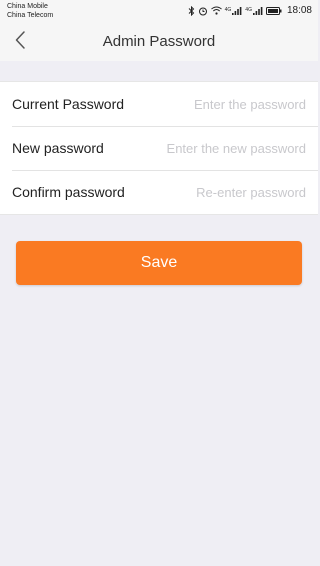  I want to click on alarm-icon, so click(203, 11).